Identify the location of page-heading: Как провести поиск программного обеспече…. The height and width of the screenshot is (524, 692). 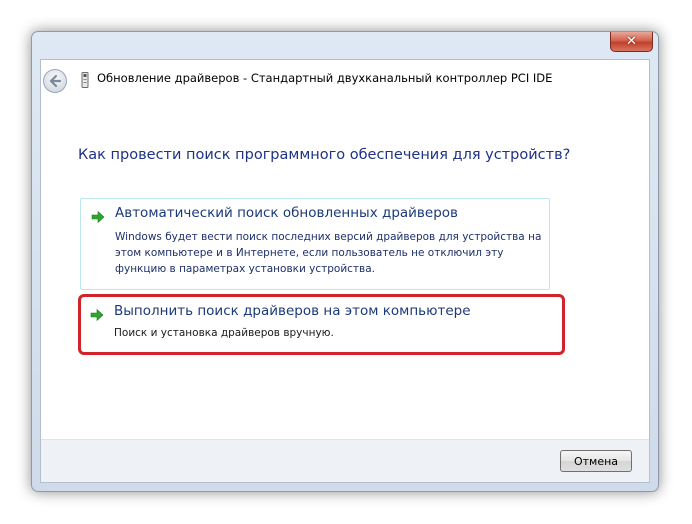
(324, 155).